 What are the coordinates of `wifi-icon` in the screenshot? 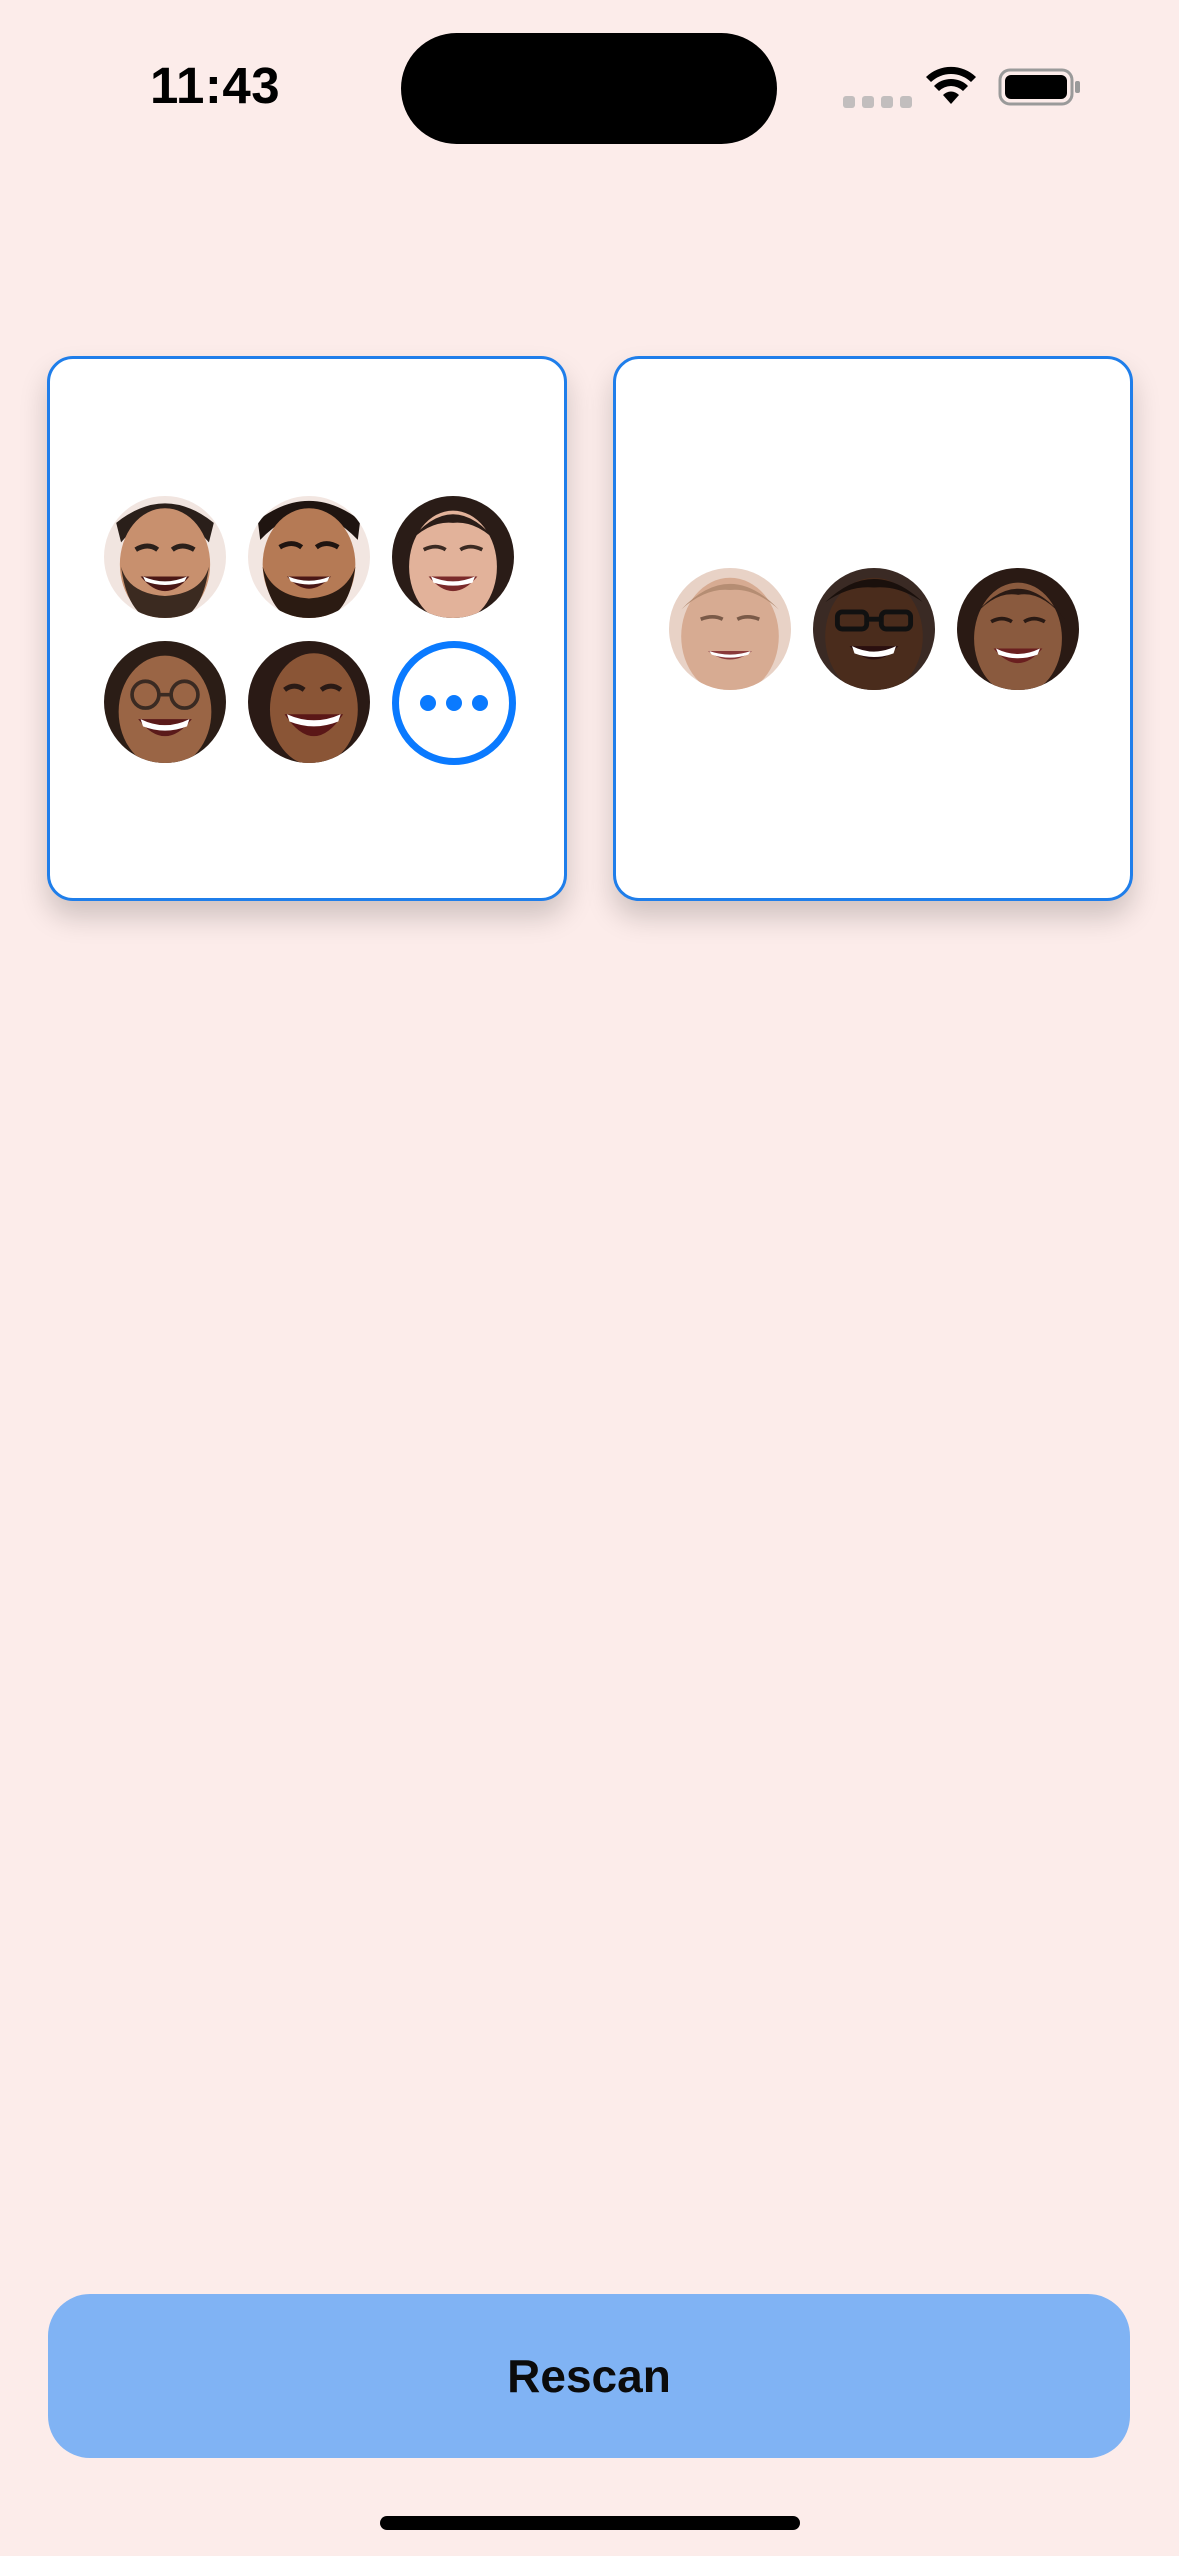 It's located at (951, 85).